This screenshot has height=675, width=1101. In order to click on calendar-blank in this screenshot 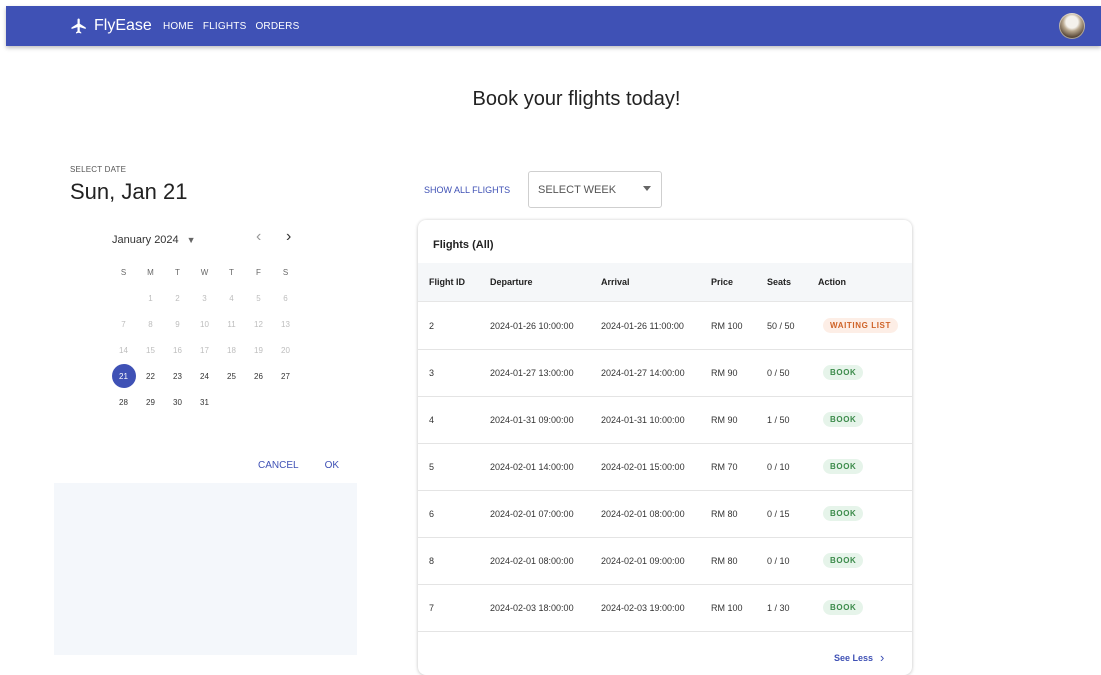, I will do `click(123, 298)`.